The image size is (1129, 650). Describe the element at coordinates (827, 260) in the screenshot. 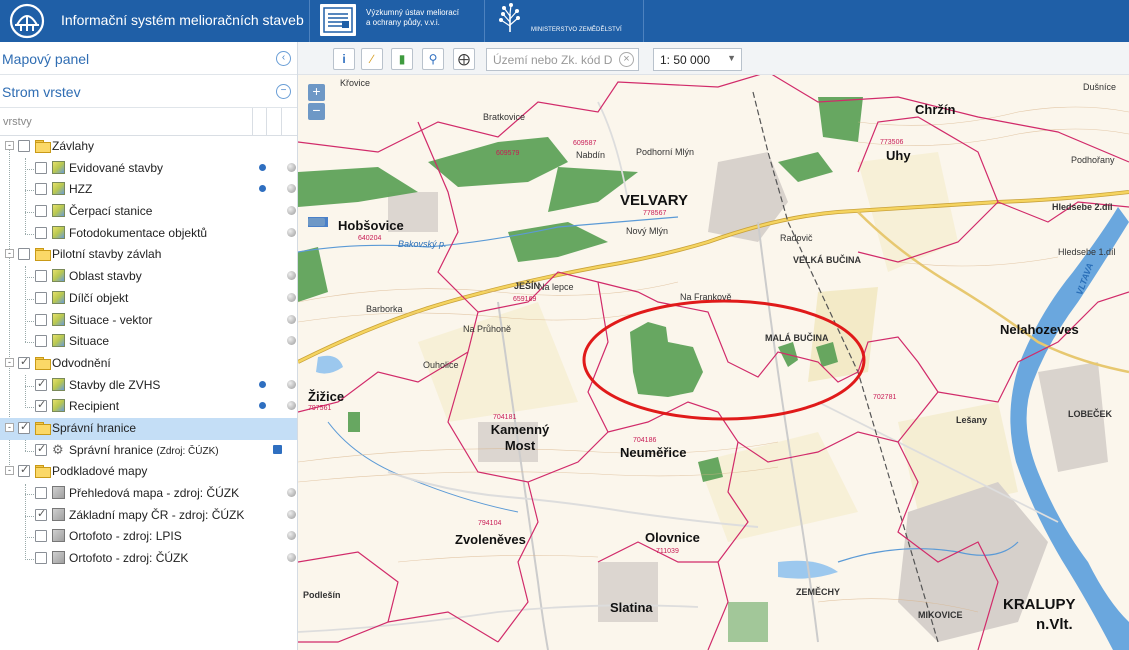

I see `map-label-velka-bucina: VELKÁ BUČINA` at that location.